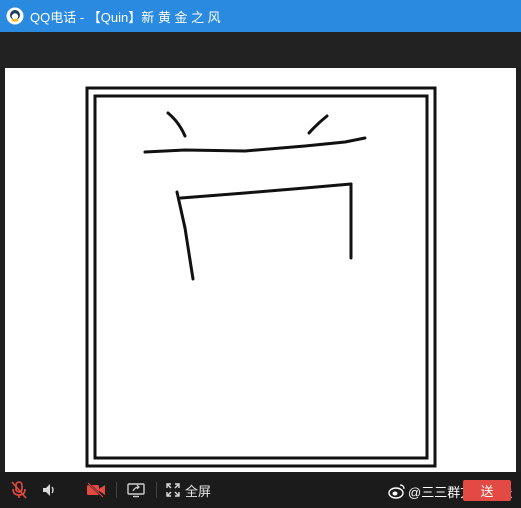 This screenshot has height=508, width=521. Describe the element at coordinates (49, 490) in the screenshot. I see `speaker-icon` at that location.